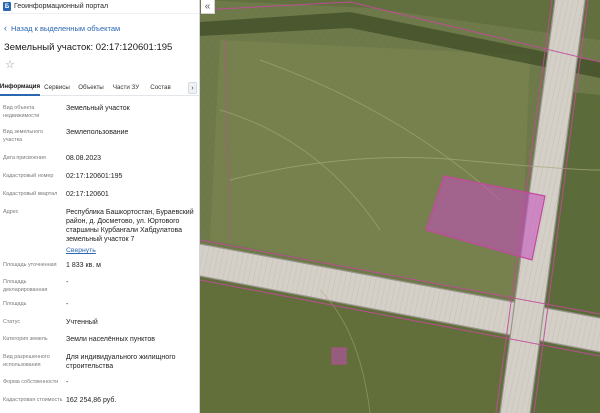 The width and height of the screenshot is (600, 413). Describe the element at coordinates (97, 132) in the screenshot. I see `attribute-value: Землепользование` at that location.